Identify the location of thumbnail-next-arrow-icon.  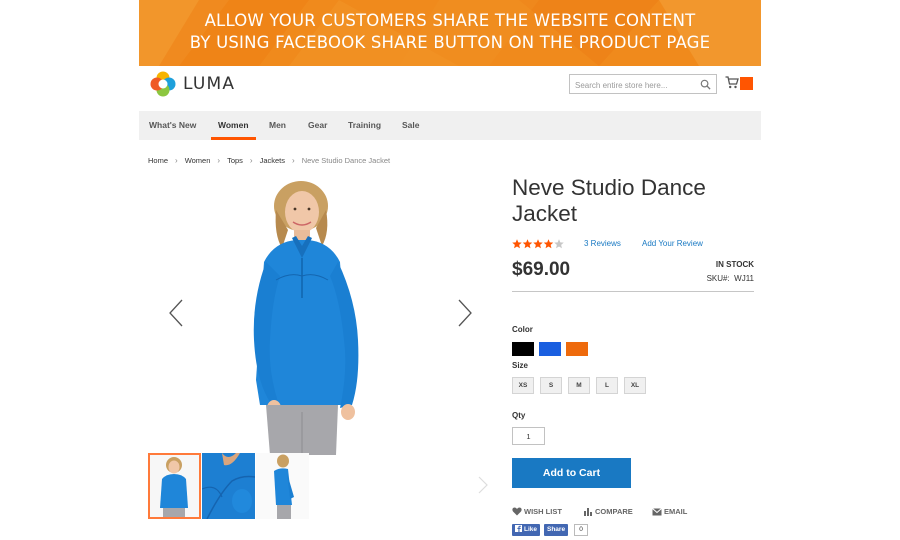
(483, 485).